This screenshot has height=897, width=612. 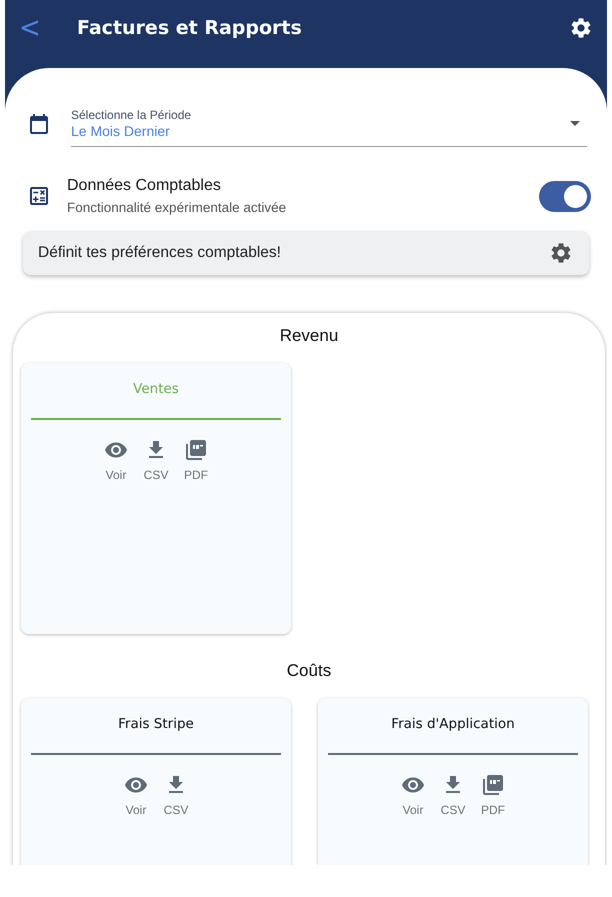 I want to click on report-title: Ventes, so click(x=156, y=389).